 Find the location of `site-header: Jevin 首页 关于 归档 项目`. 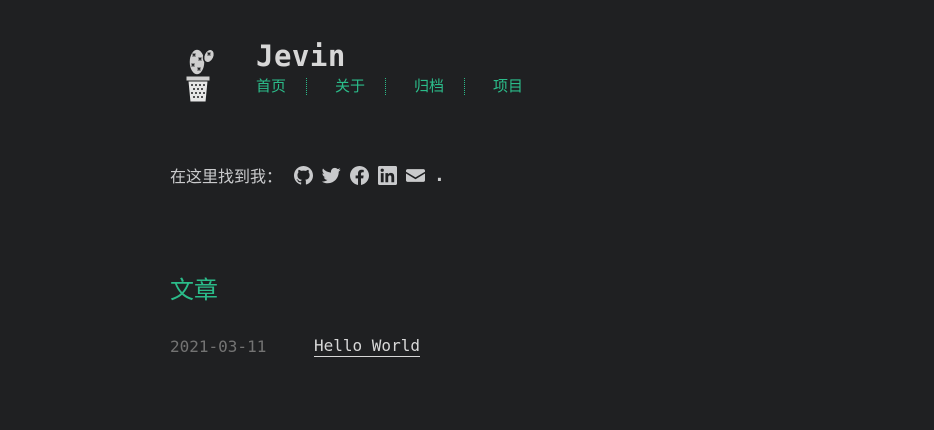

site-header: Jevin 首页 关于 归档 项目 is located at coordinates (351, 74).